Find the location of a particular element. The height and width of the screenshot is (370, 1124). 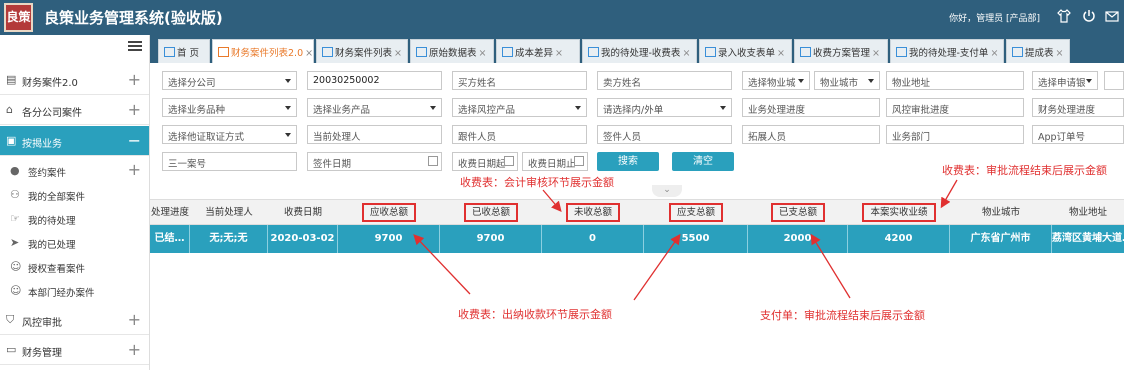

tab-entry-form: 录入收支表单 × is located at coordinates (745, 51).